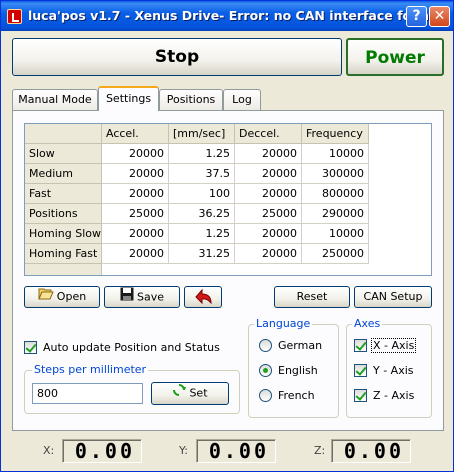 This screenshot has height=472, width=454. What do you see at coordinates (335, 174) in the screenshot?
I see `table-cell: 300000` at bounding box center [335, 174].